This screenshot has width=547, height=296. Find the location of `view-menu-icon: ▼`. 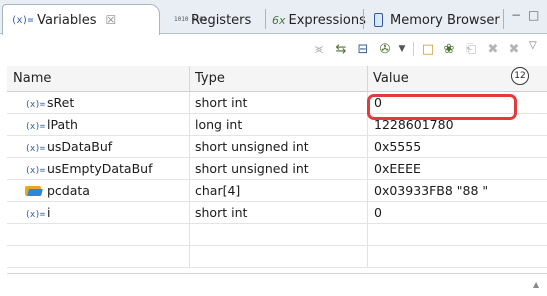

view-menu-icon: ▼ is located at coordinates (402, 49).